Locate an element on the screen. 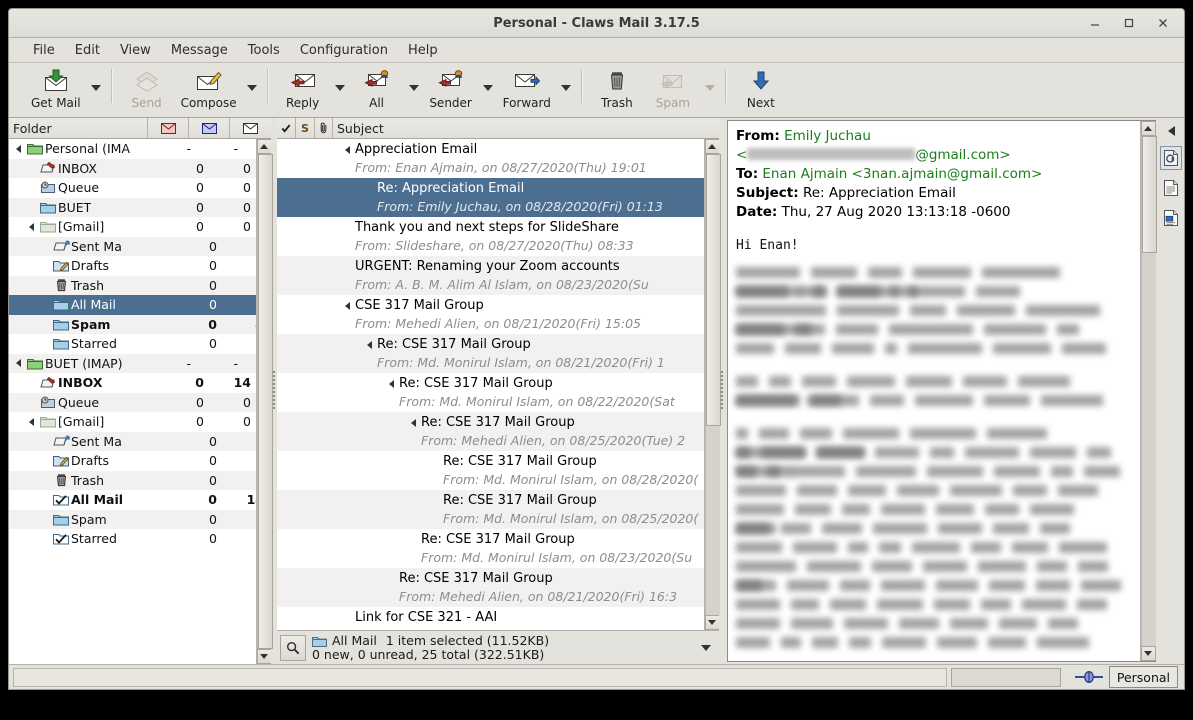 The image size is (1193, 720). folder-row: Spam000 is located at coordinates (132, 519).